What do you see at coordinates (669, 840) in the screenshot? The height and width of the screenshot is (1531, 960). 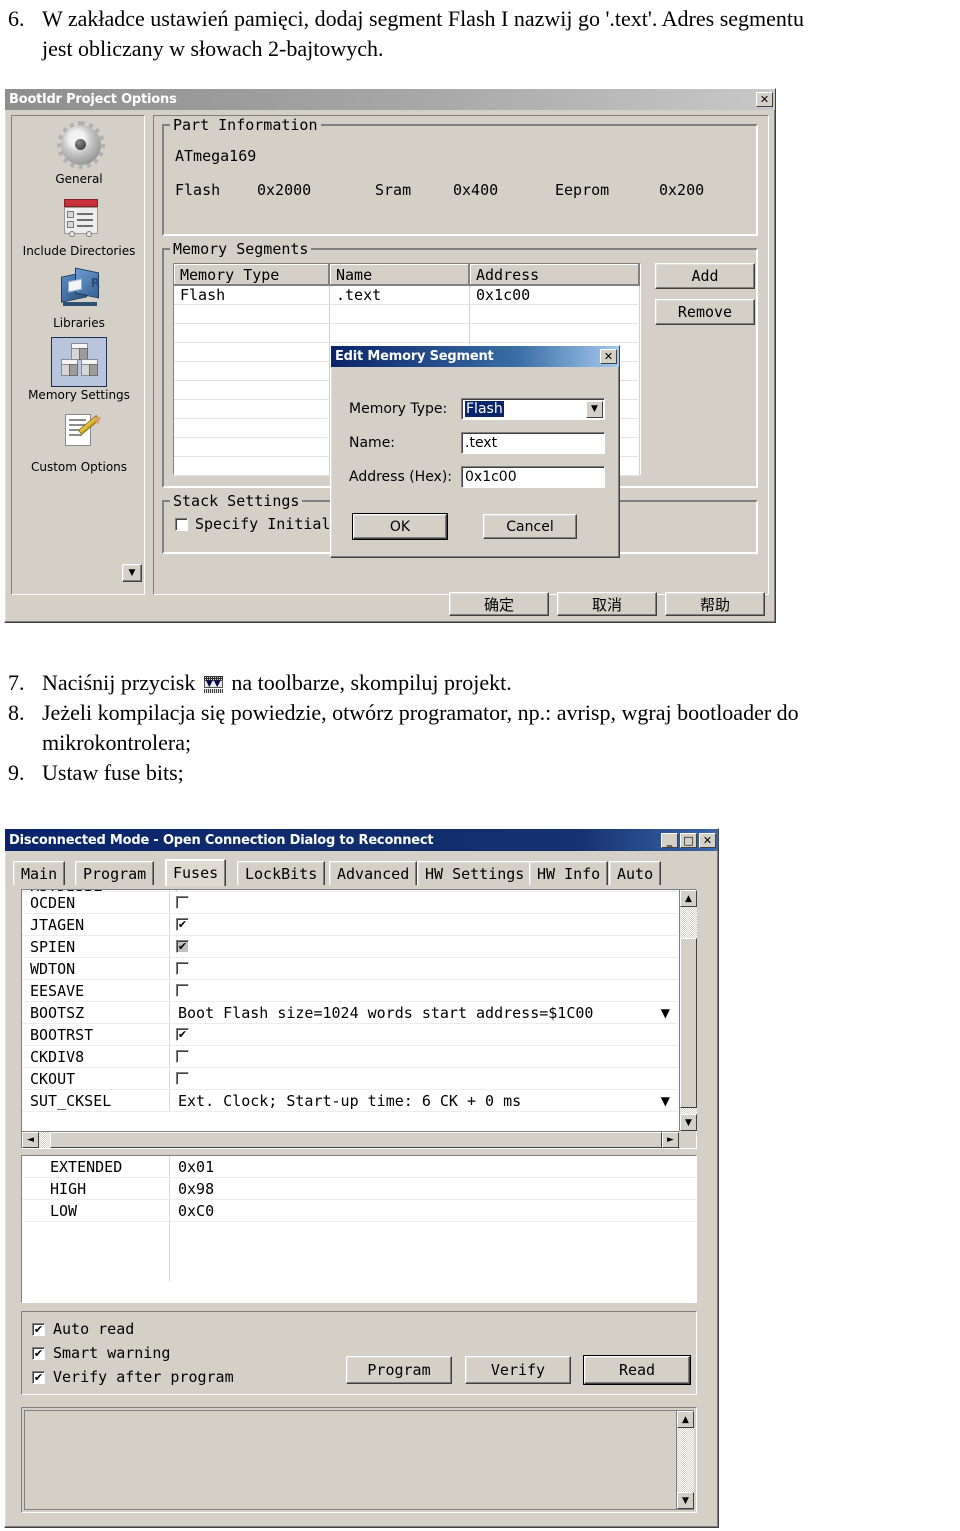 I see `minimize-icon: _` at bounding box center [669, 840].